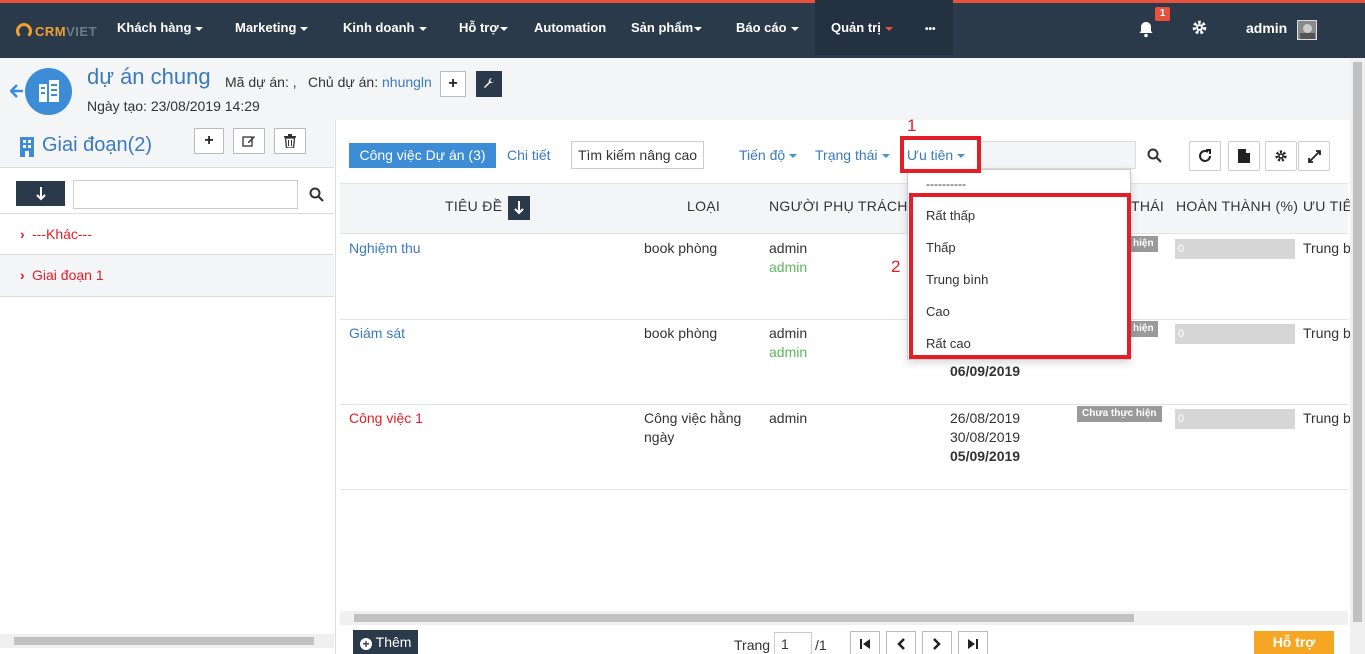 The height and width of the screenshot is (654, 1365). Describe the element at coordinates (703, 206) in the screenshot. I see `column-type: LOẠI` at that location.